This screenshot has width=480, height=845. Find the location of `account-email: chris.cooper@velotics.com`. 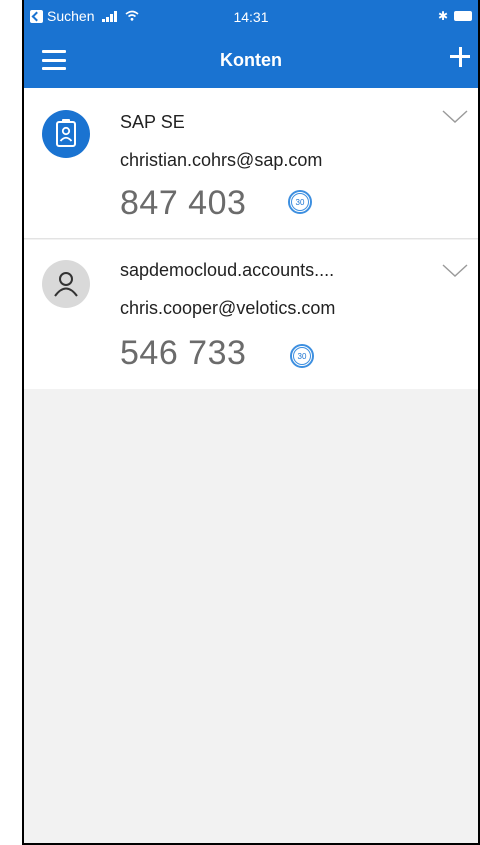

account-email: chris.cooper@velotics.com is located at coordinates (228, 308).